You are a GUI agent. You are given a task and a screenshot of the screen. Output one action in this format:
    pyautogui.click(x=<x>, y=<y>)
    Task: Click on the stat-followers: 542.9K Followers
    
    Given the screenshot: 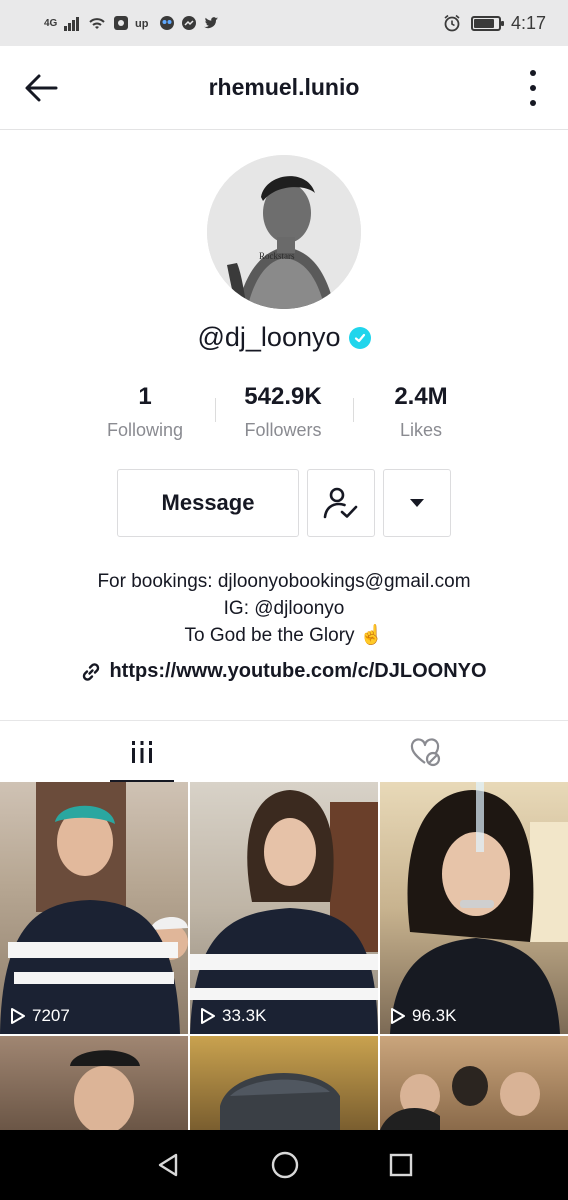 What is the action you would take?
    pyautogui.click(x=283, y=415)
    